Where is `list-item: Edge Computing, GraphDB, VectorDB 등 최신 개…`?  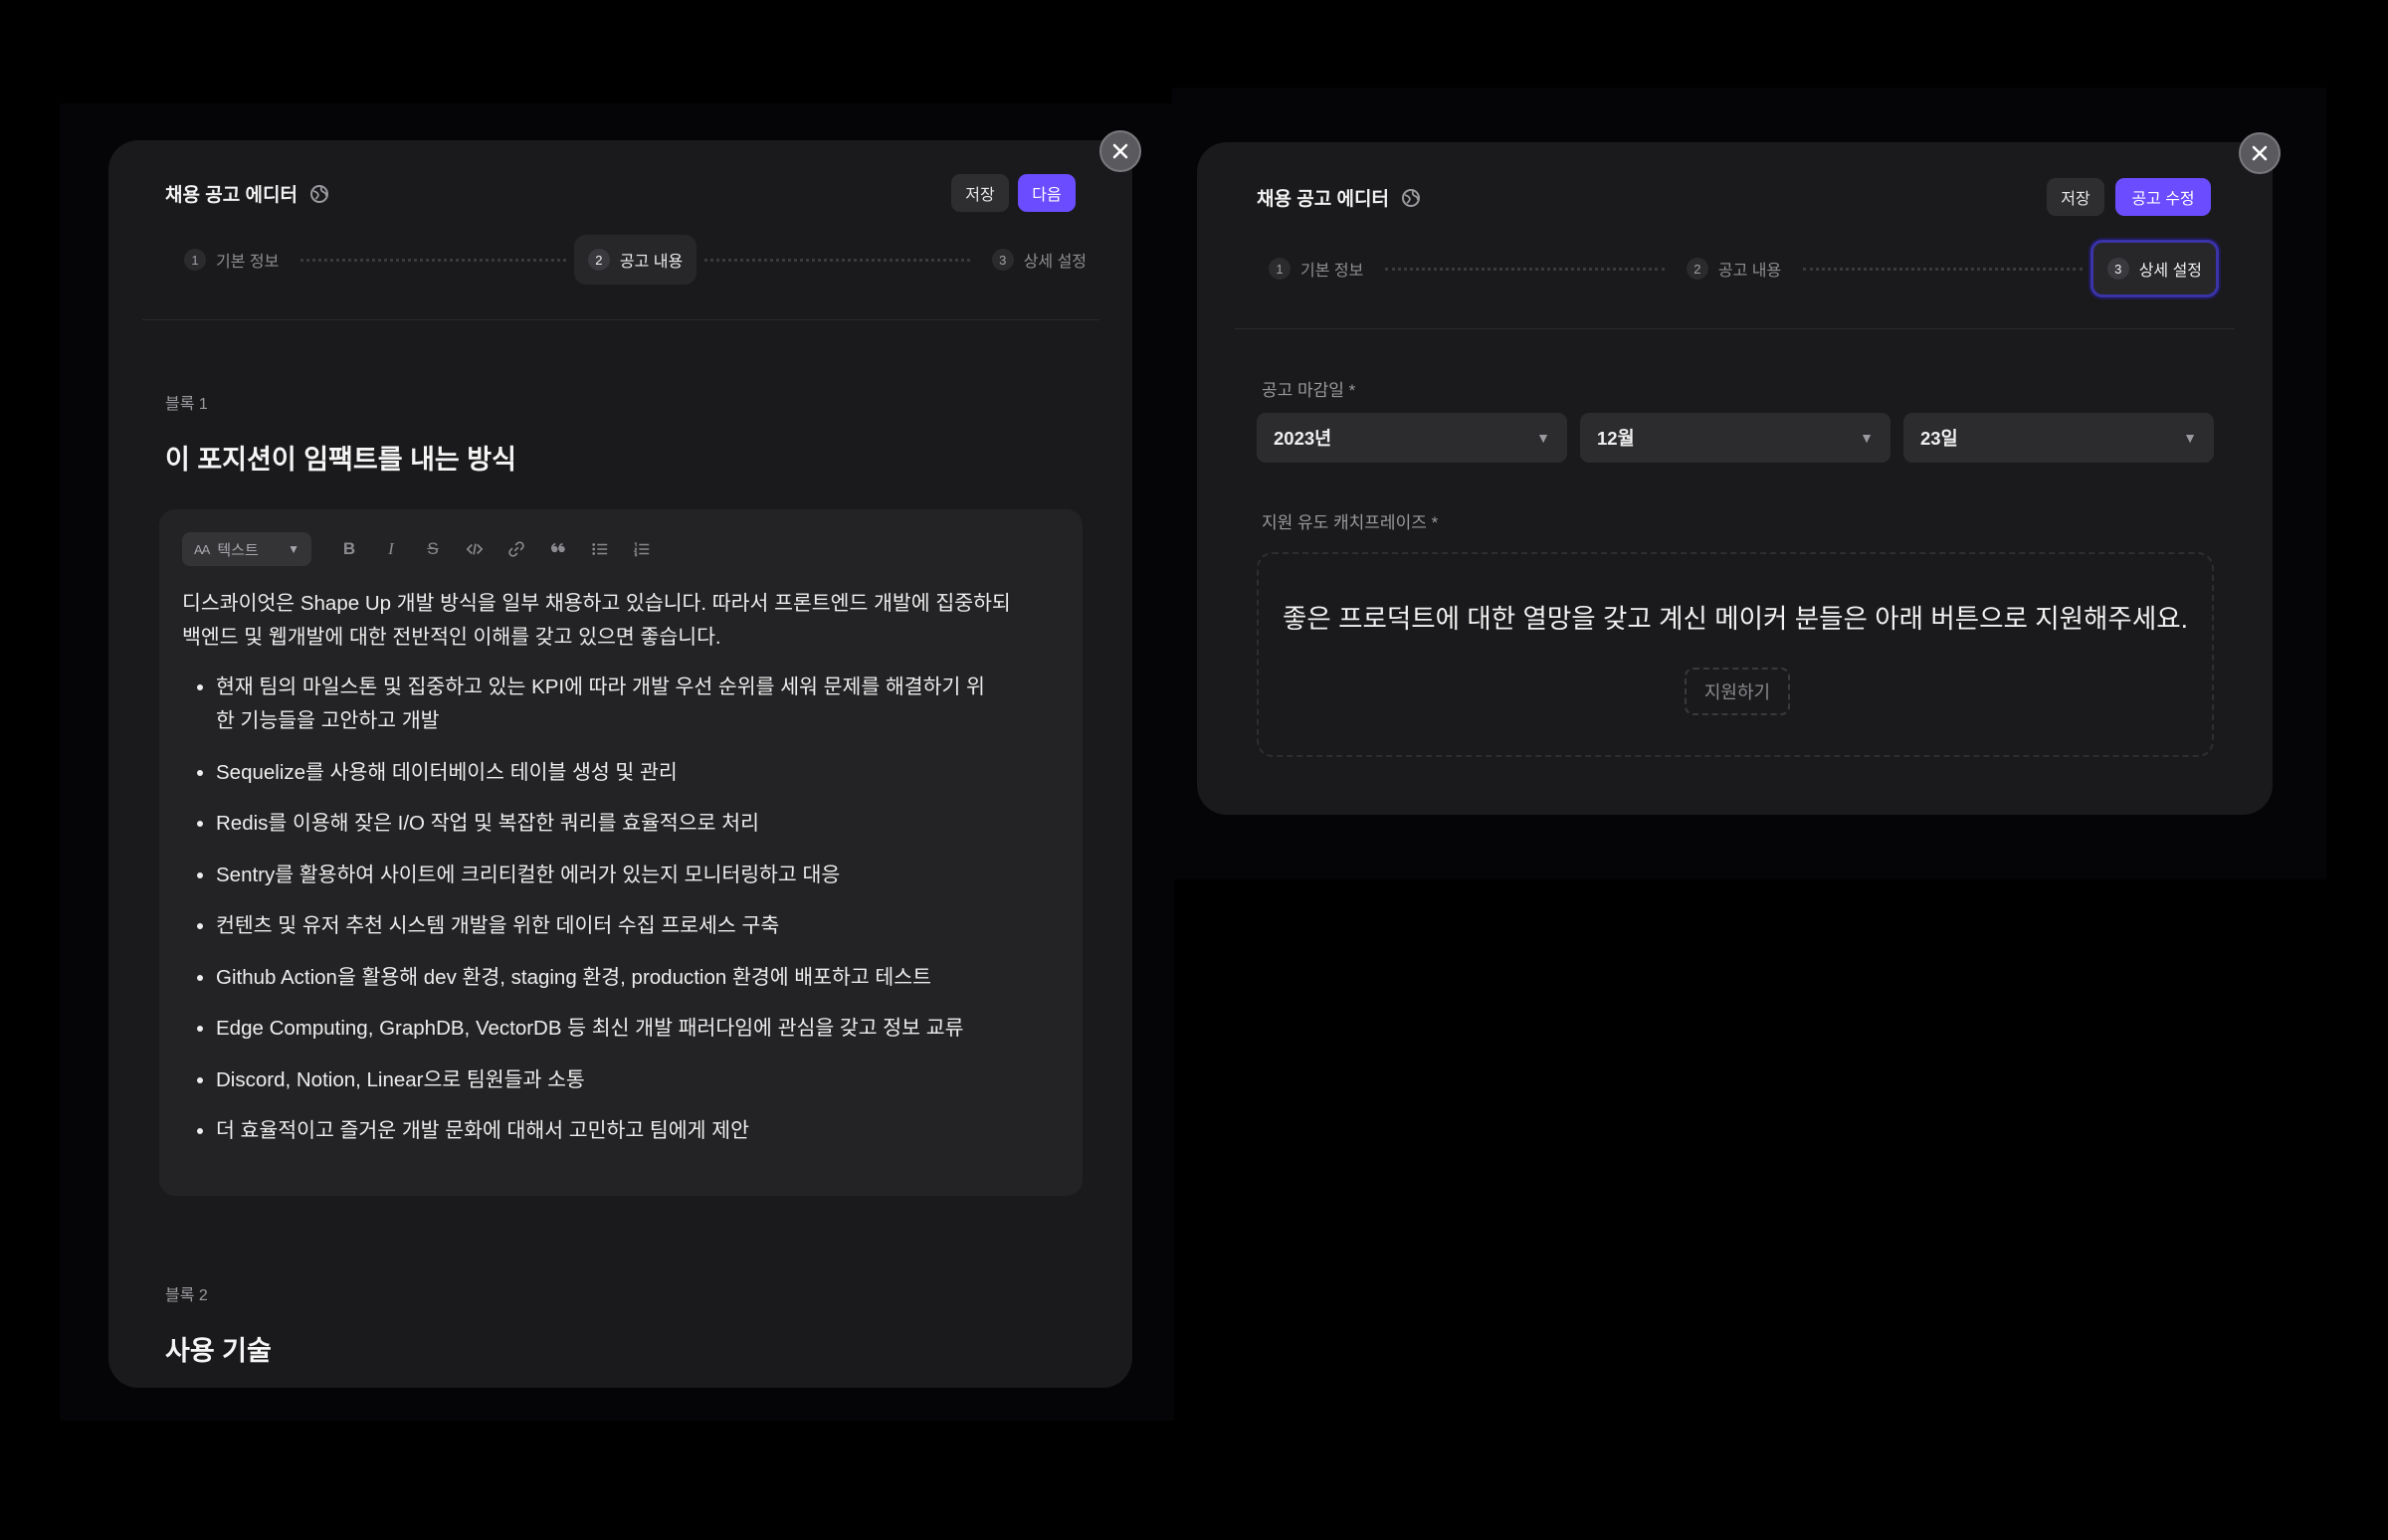 list-item: Edge Computing, GraphDB, VectorDB 등 최신 개… is located at coordinates (614, 1029).